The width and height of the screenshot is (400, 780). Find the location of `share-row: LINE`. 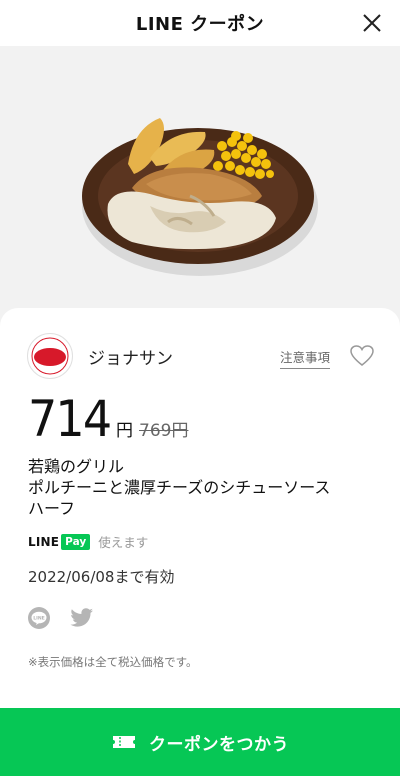

share-row: LINE is located at coordinates (61, 618).